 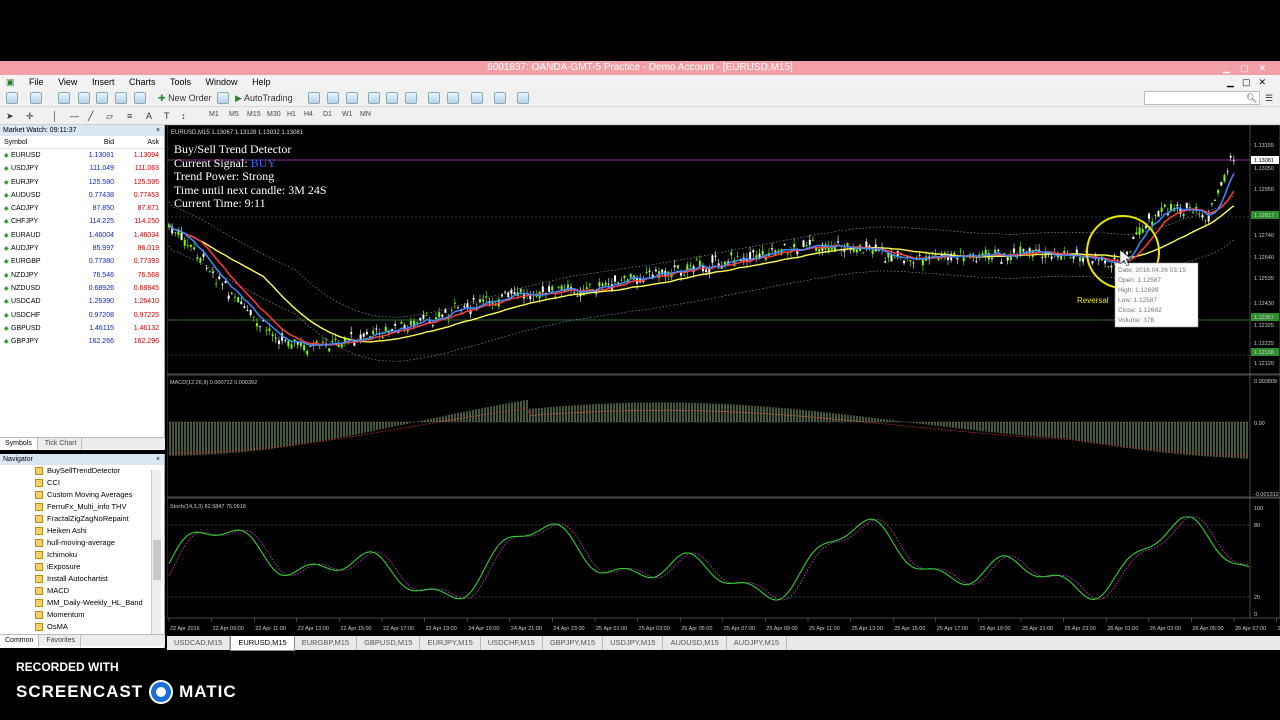 What do you see at coordinates (82, 261) in the screenshot?
I see `market-watch-row: ◆ EURGBP 0.77380 0.77393` at bounding box center [82, 261].